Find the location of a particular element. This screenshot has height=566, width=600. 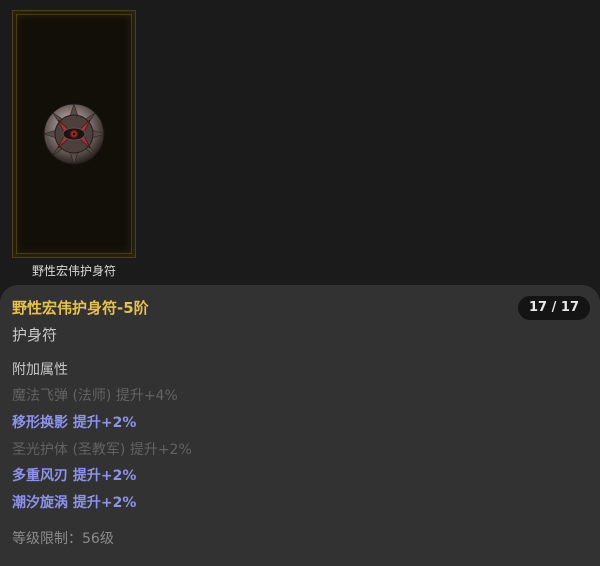

attribute-line: 多重风刃 提升+2% is located at coordinates (74, 476).